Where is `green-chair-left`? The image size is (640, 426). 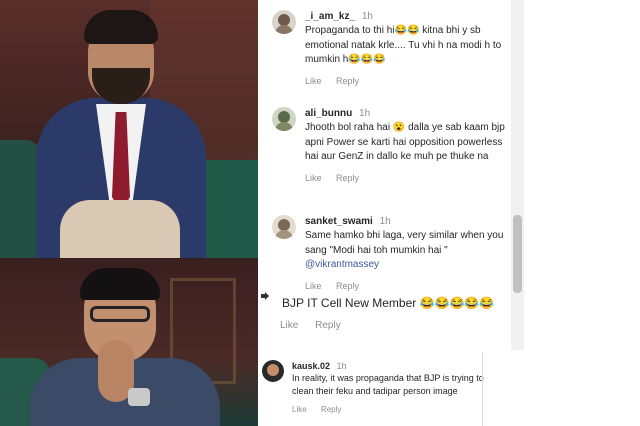 green-chair-left is located at coordinates (20, 199).